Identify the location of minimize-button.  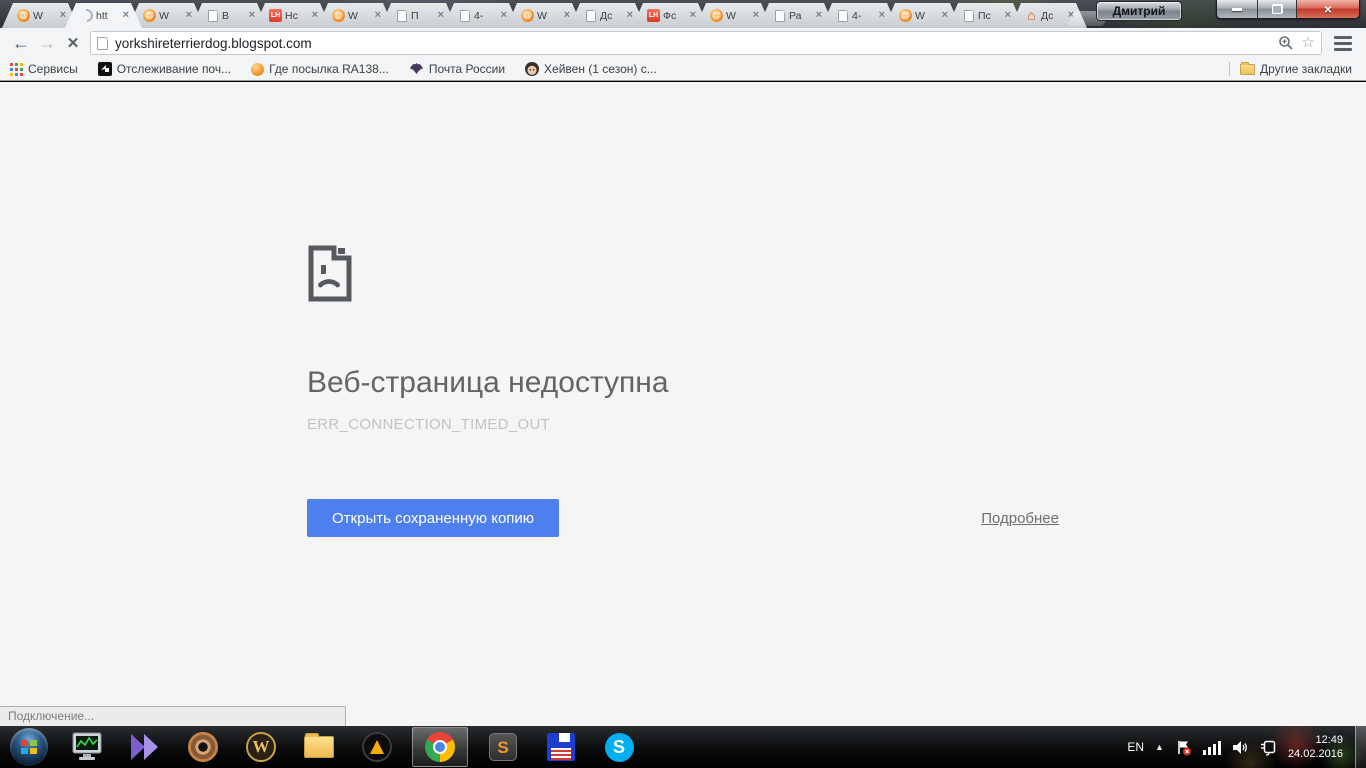
(1237, 9).